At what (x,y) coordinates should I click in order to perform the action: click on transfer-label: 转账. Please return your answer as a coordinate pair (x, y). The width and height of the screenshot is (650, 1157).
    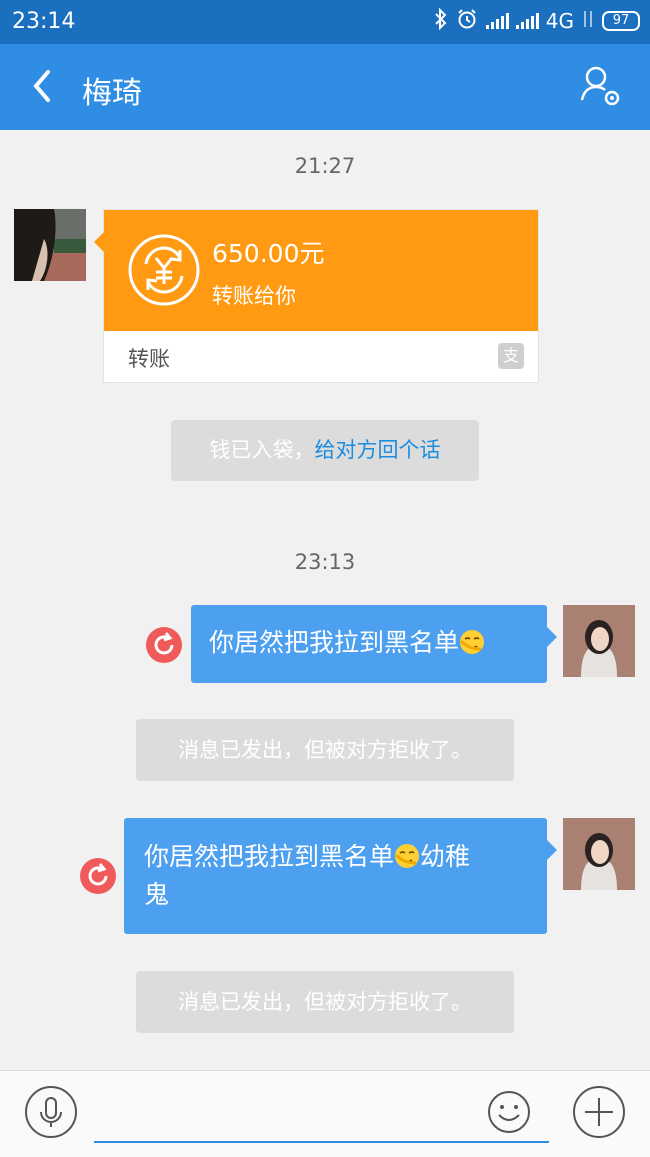
    Looking at the image, I should click on (149, 359).